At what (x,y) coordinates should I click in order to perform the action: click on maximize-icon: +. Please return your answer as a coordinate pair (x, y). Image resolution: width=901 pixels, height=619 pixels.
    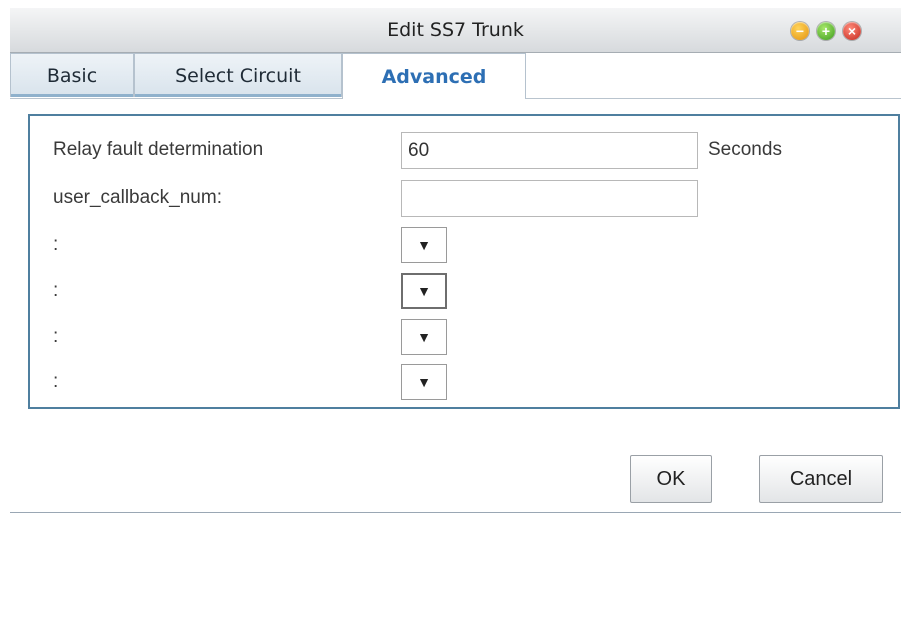
    Looking at the image, I should click on (826, 31).